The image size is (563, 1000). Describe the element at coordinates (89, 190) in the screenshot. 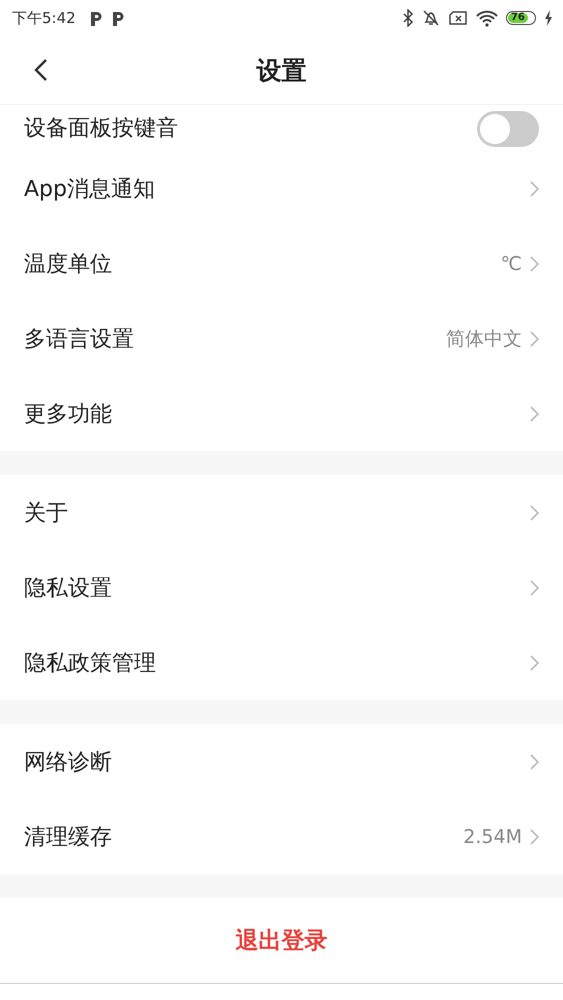

I see `row-label: App消息通知` at that location.